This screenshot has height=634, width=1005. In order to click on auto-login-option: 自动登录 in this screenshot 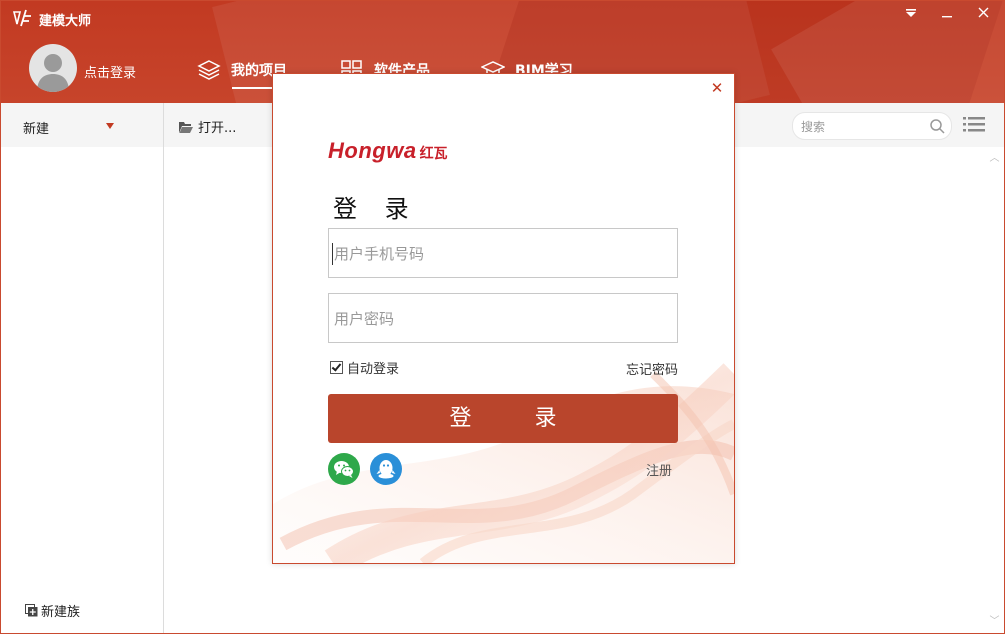, I will do `click(364, 367)`.